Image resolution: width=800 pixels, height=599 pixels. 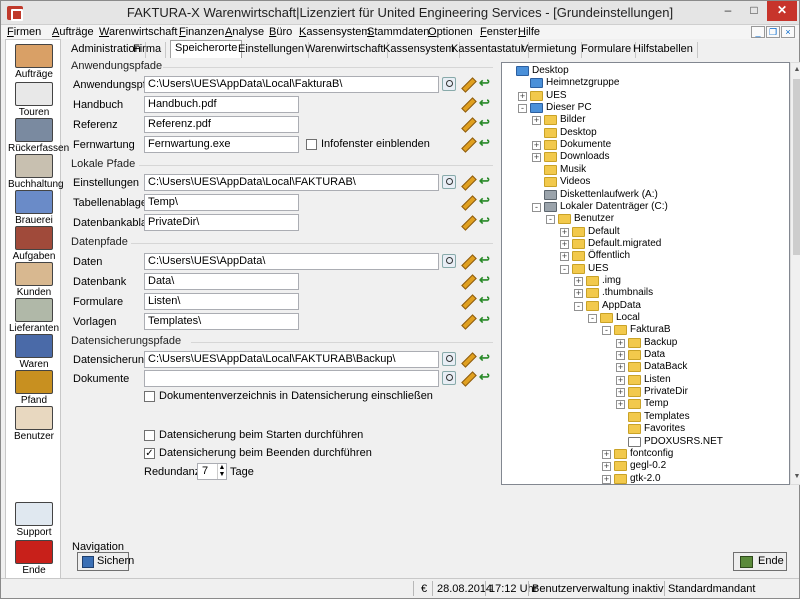 I want to click on tab-warenwirtschaft: Warenwirtschaft, so click(x=345, y=50).